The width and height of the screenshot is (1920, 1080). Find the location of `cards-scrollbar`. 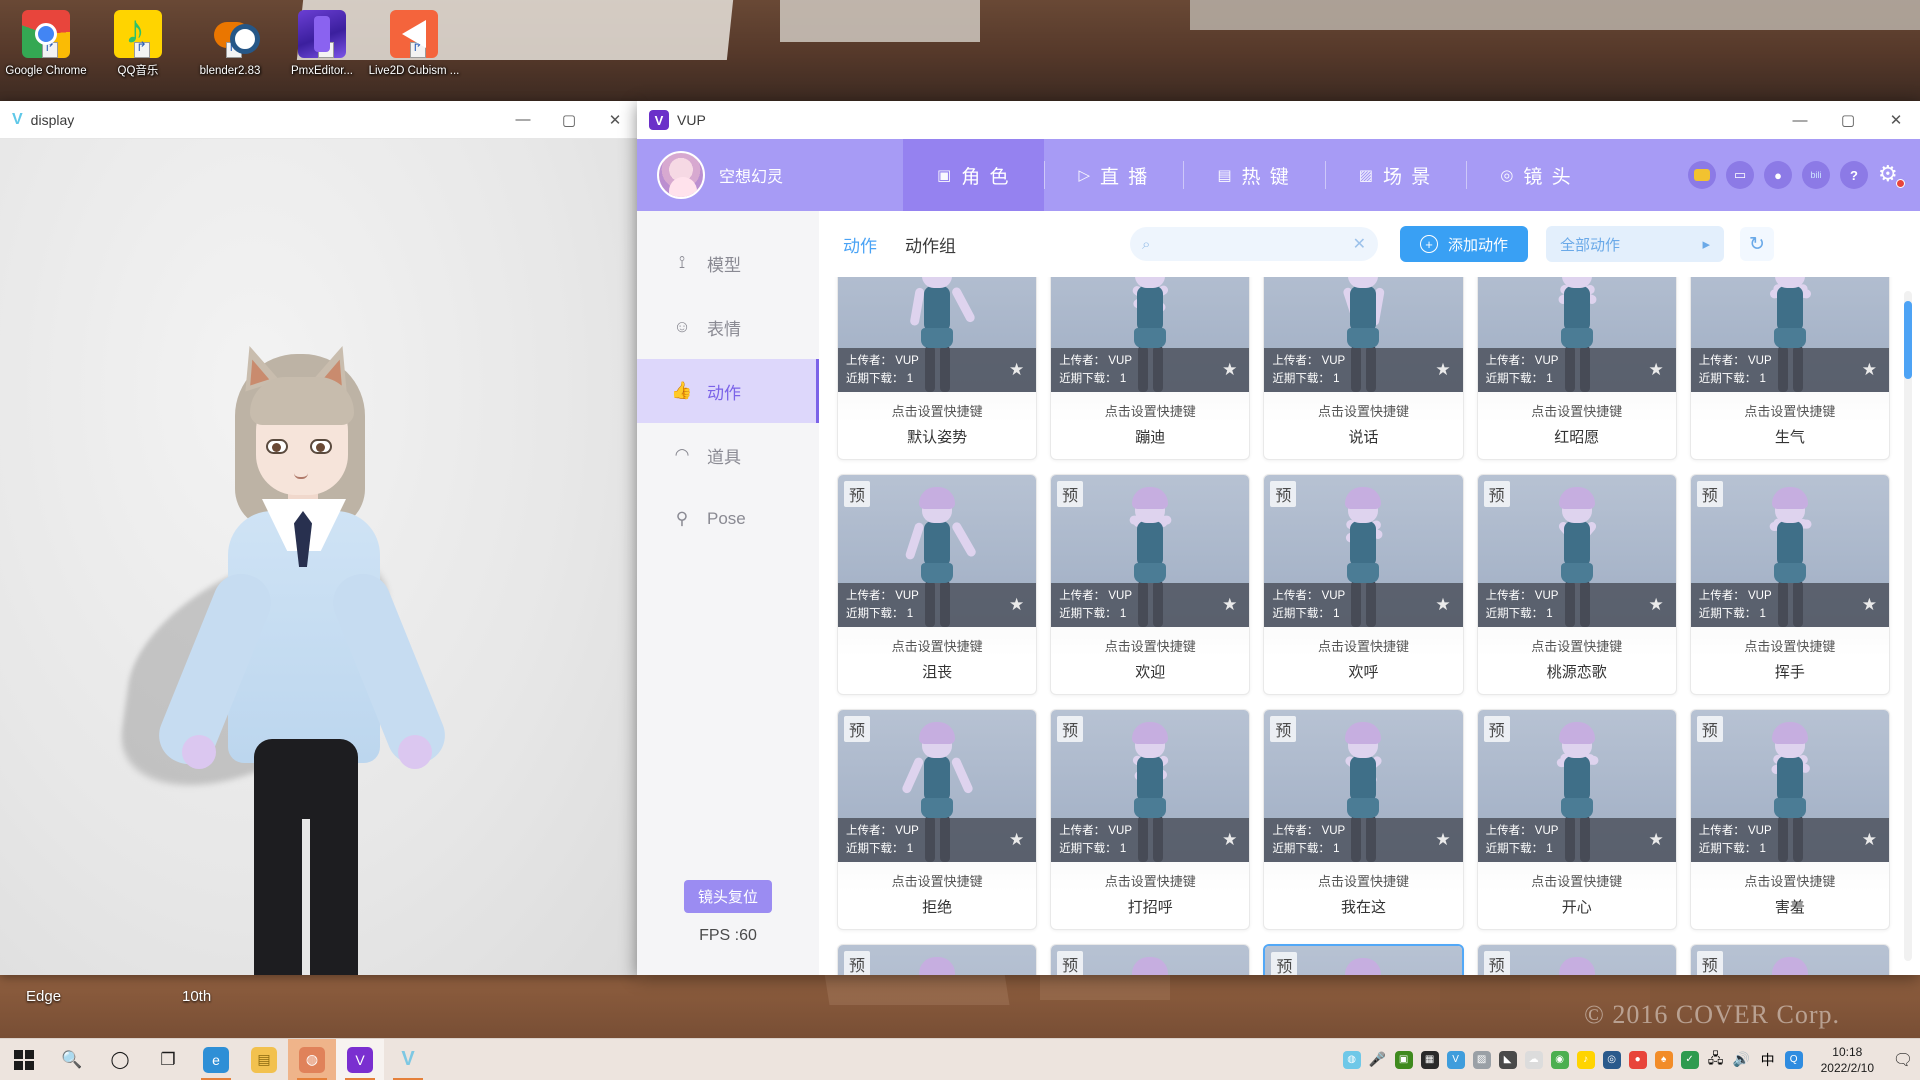

cards-scrollbar is located at coordinates (1908, 626).